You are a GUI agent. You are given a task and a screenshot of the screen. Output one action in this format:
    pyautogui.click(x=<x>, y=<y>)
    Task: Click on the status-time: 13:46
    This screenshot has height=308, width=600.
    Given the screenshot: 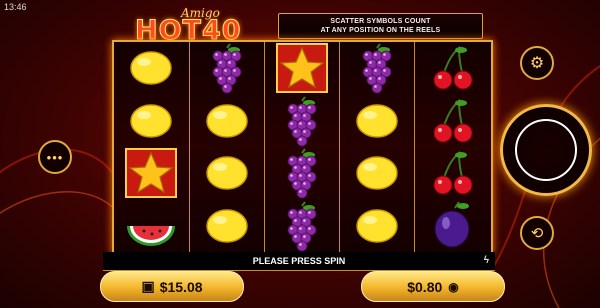 What is the action you would take?
    pyautogui.click(x=15, y=7)
    